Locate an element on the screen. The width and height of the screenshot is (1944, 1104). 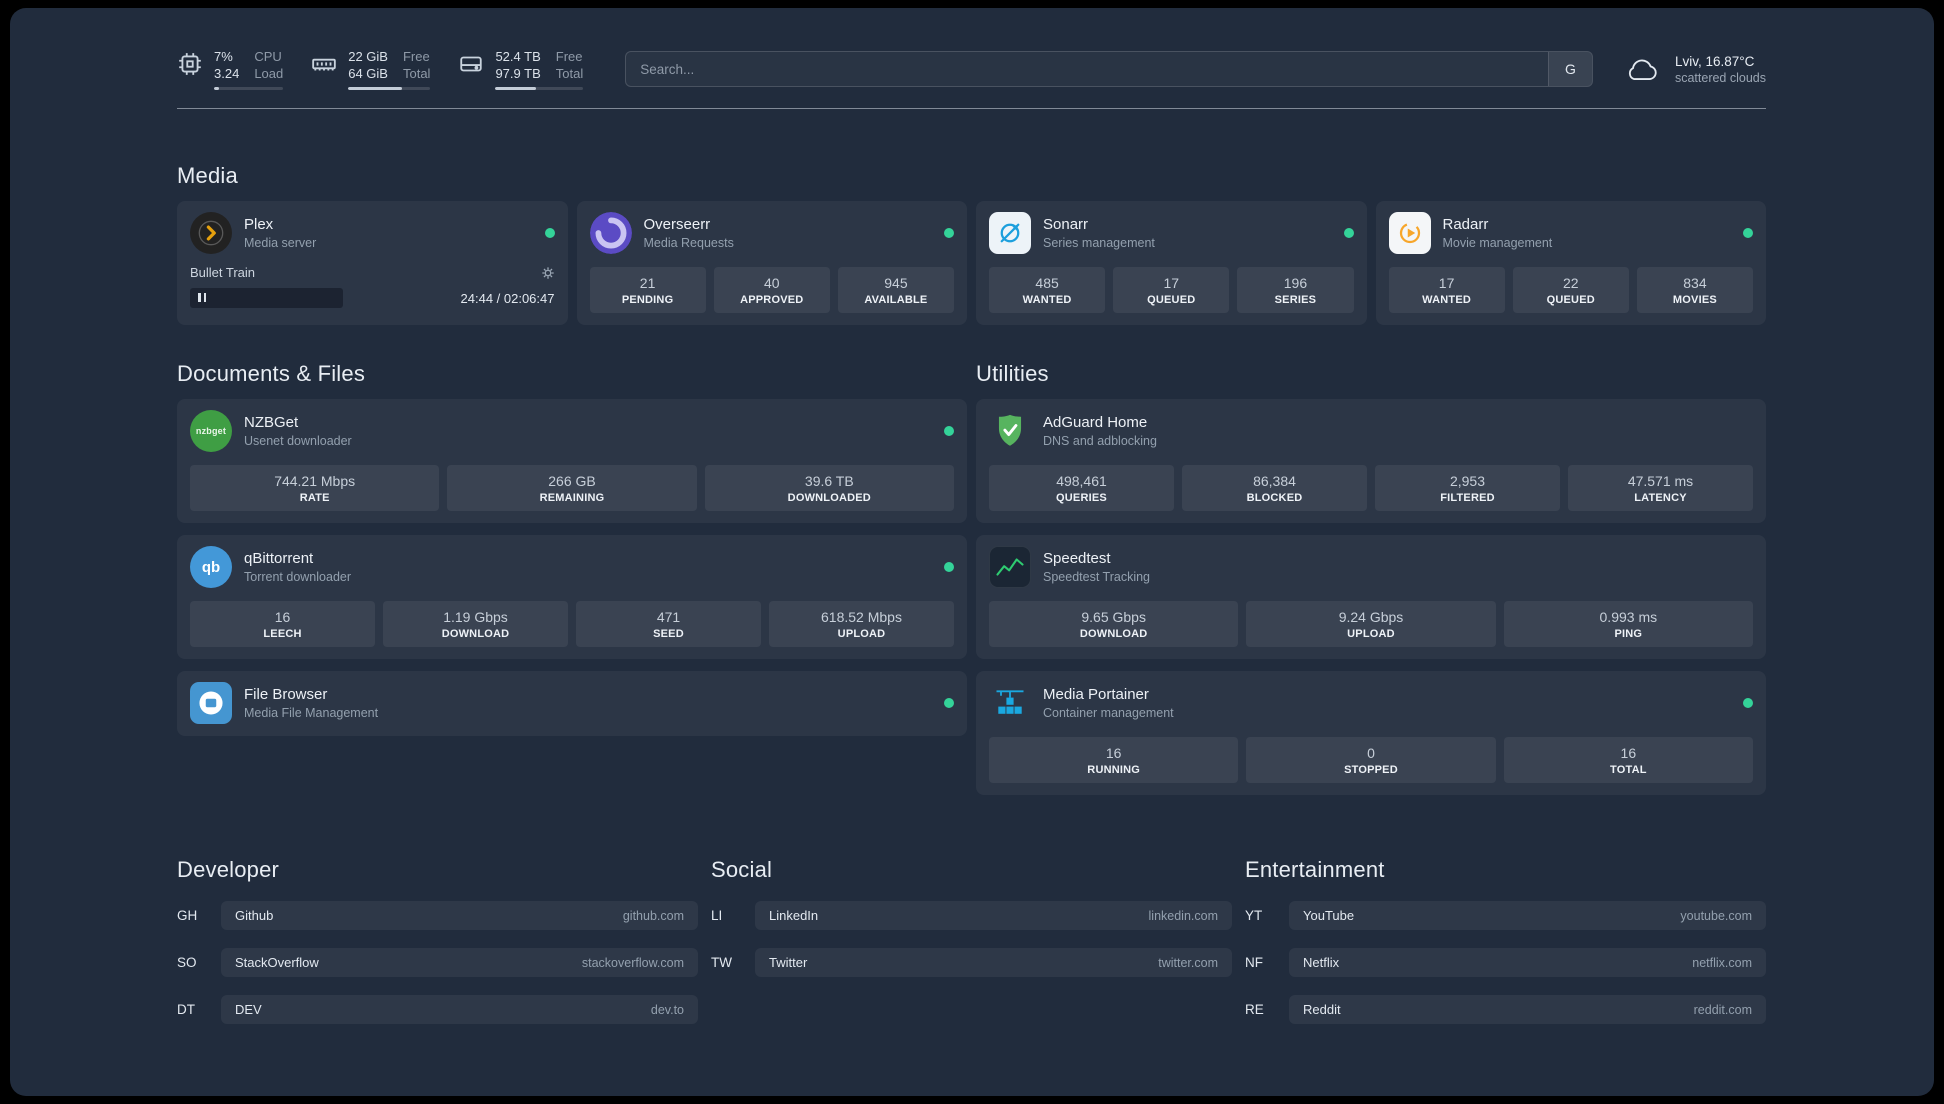
bookmark-domain: github.com is located at coordinates (653, 915).